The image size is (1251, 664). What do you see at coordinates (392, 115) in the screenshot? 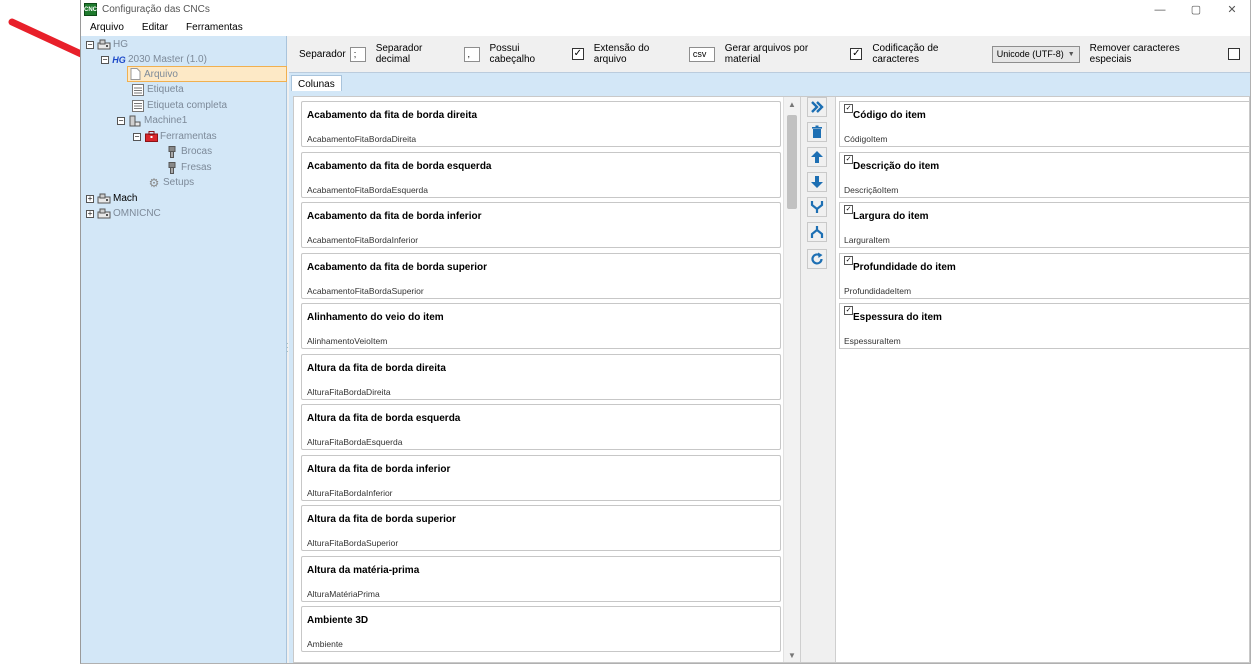
I see `column-title: Acabamento da fita de borda direita` at bounding box center [392, 115].